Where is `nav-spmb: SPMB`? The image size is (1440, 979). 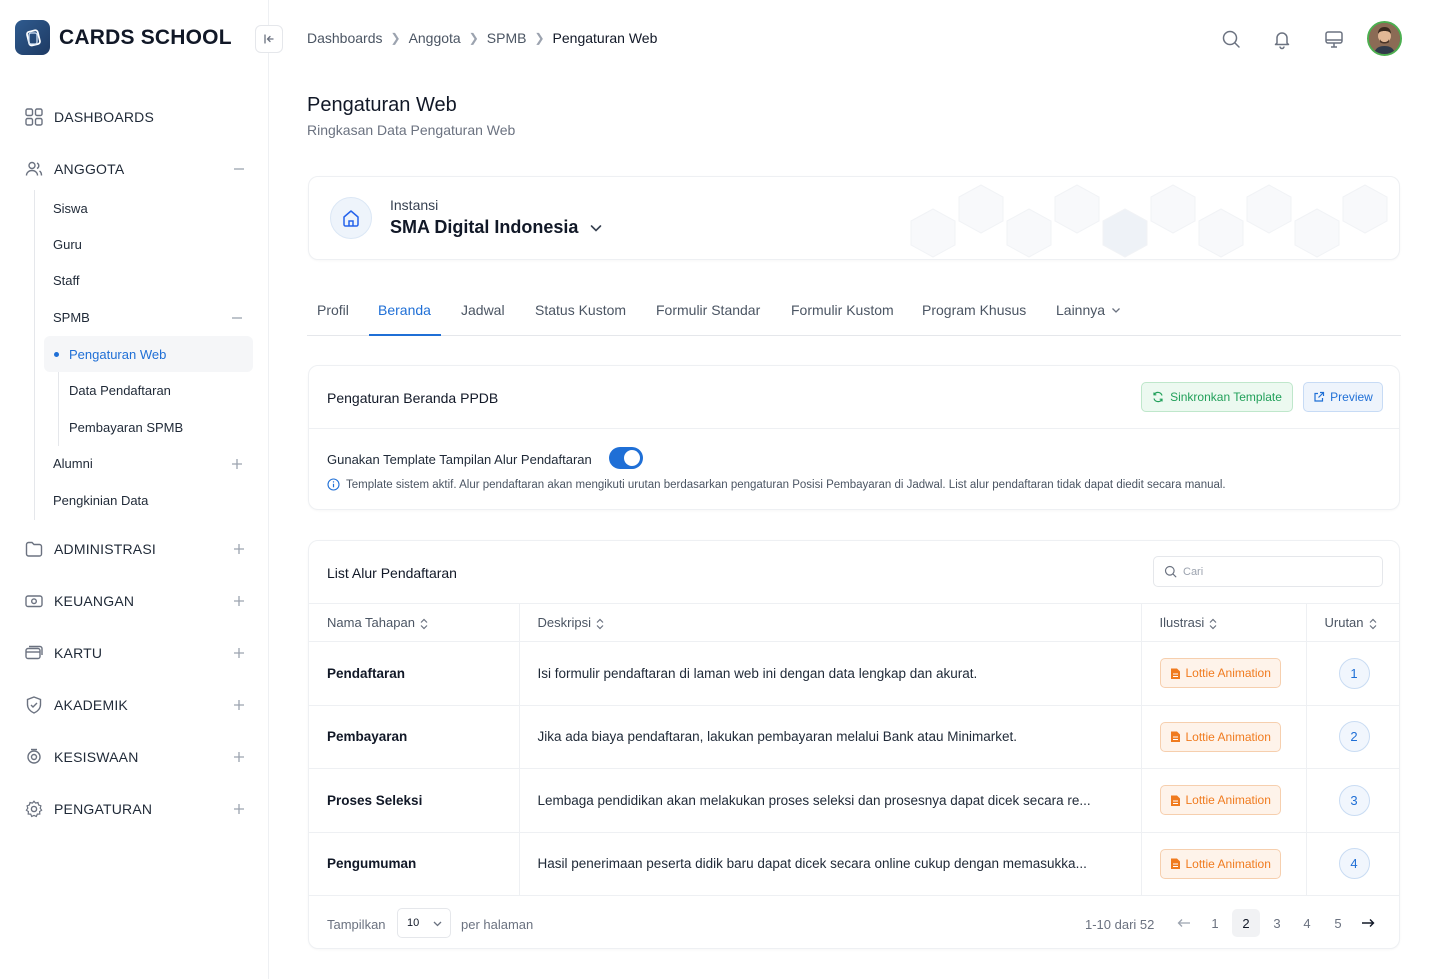 nav-spmb: SPMB is located at coordinates (71, 317).